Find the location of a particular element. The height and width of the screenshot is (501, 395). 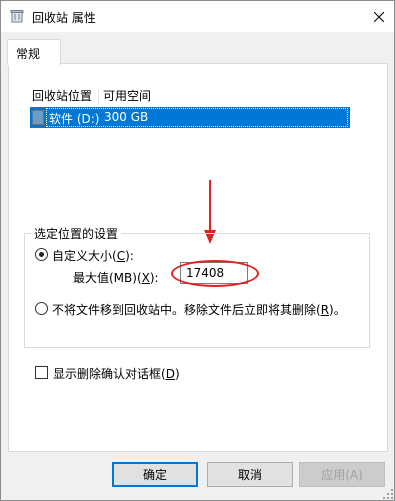

tab-general-label: 常规 is located at coordinates (28, 54).